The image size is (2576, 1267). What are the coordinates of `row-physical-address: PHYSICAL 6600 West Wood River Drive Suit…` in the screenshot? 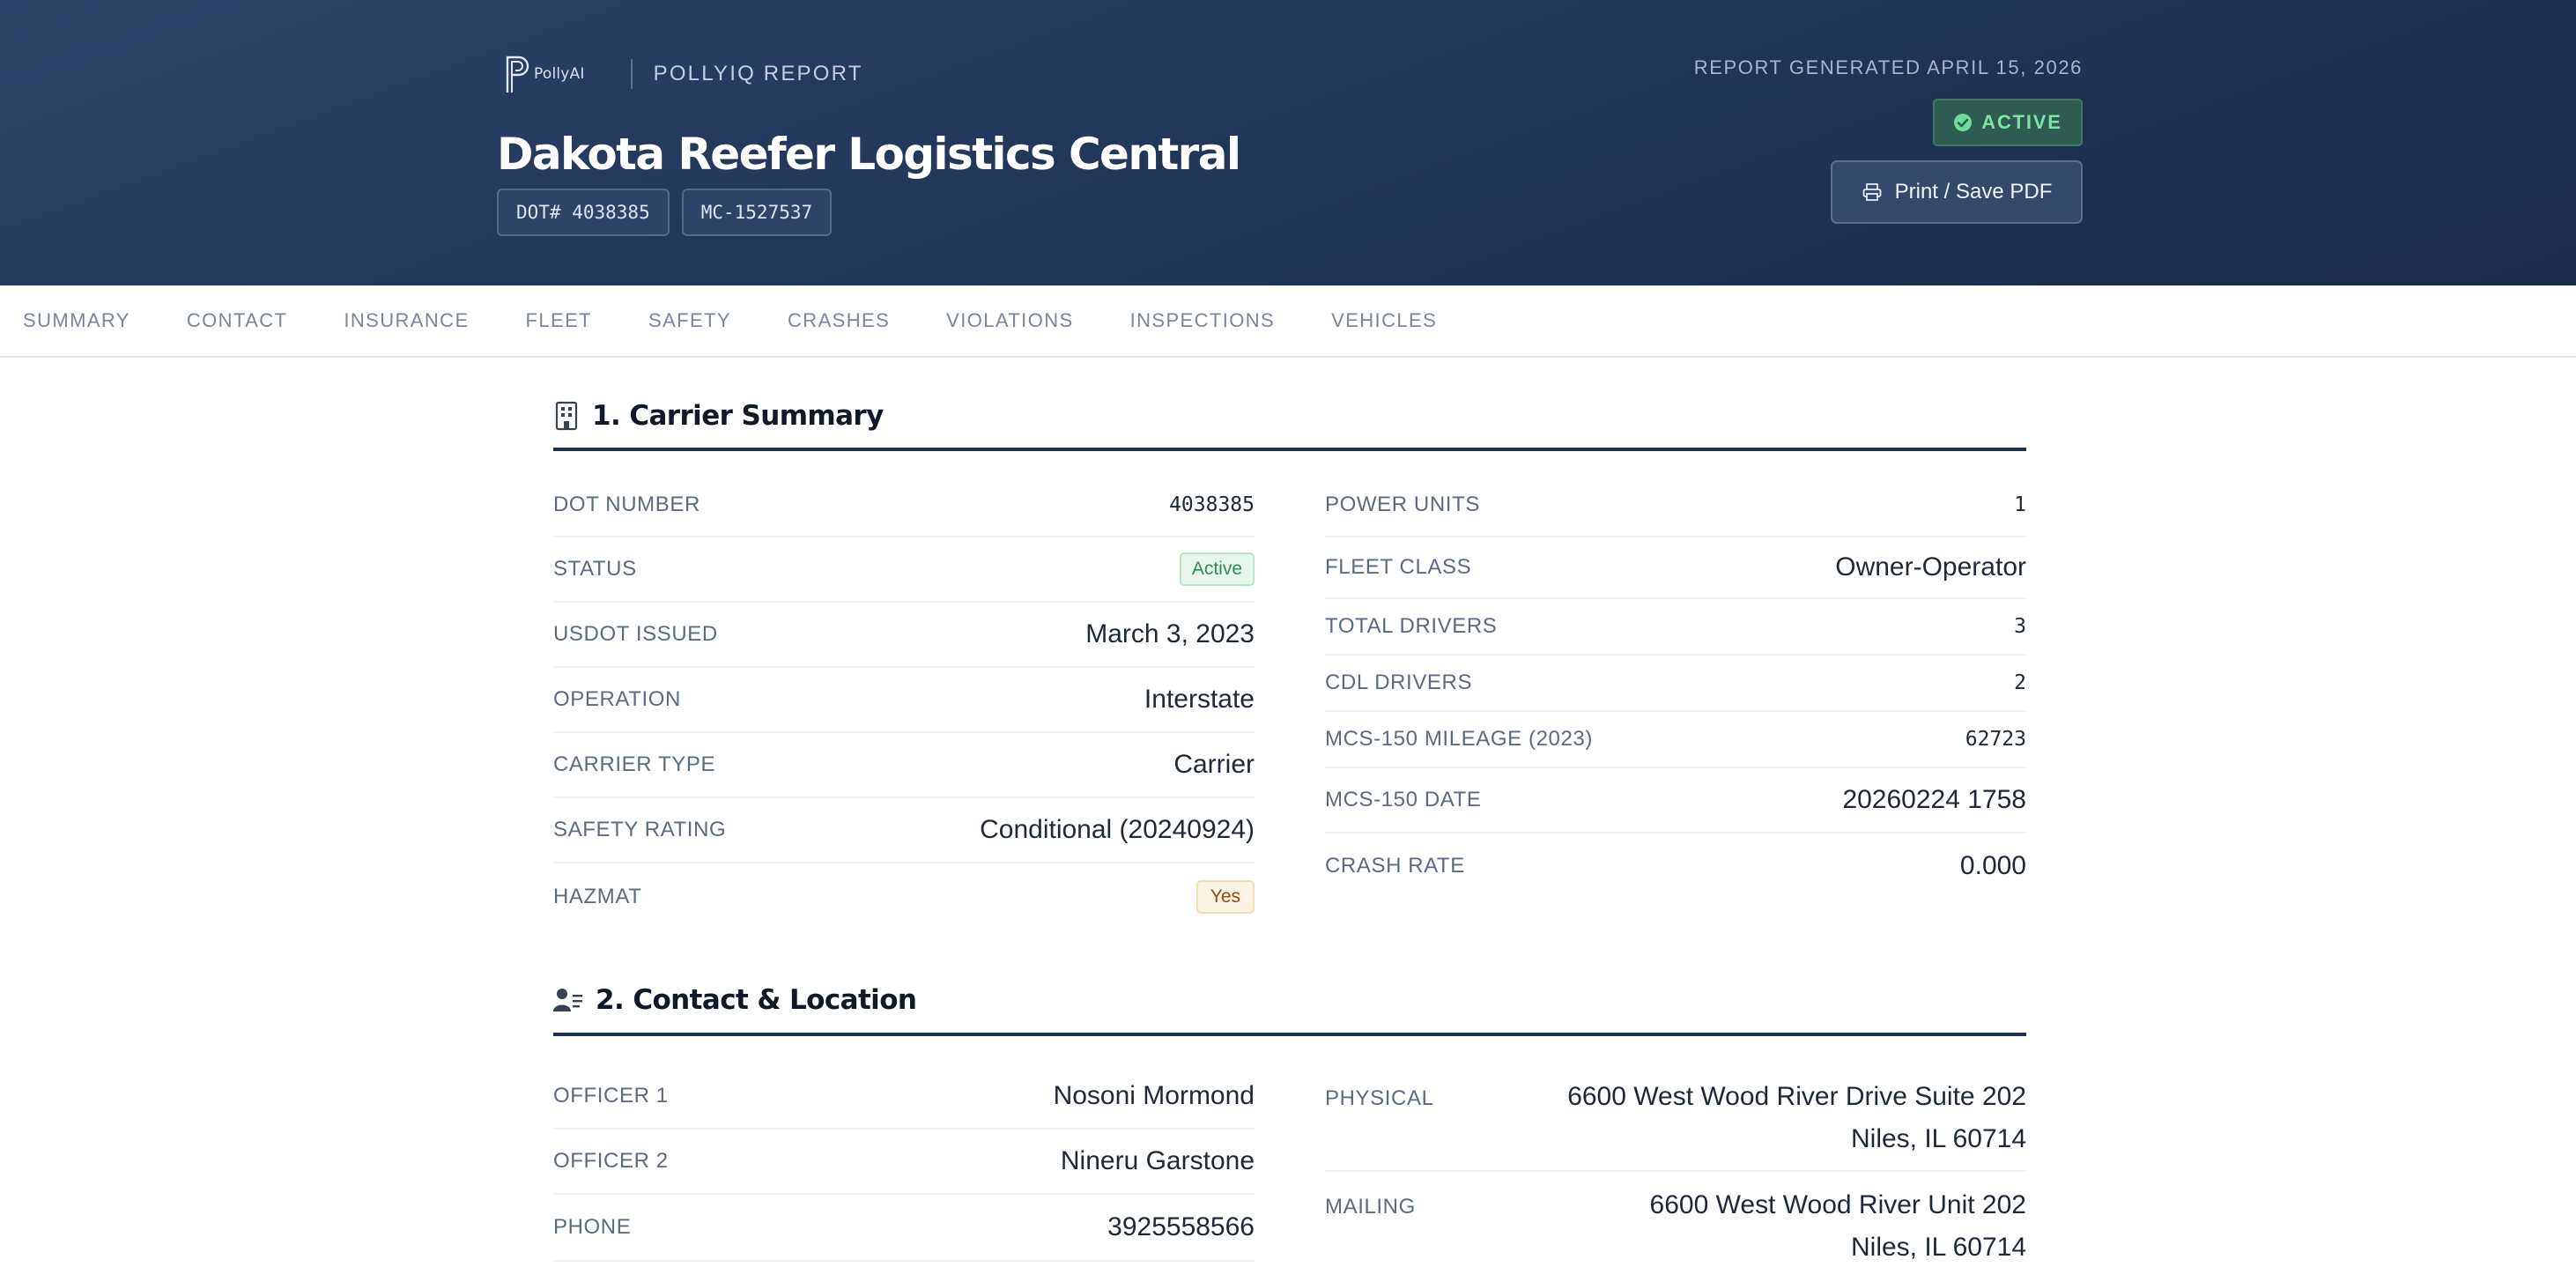 It's located at (1676, 1118).